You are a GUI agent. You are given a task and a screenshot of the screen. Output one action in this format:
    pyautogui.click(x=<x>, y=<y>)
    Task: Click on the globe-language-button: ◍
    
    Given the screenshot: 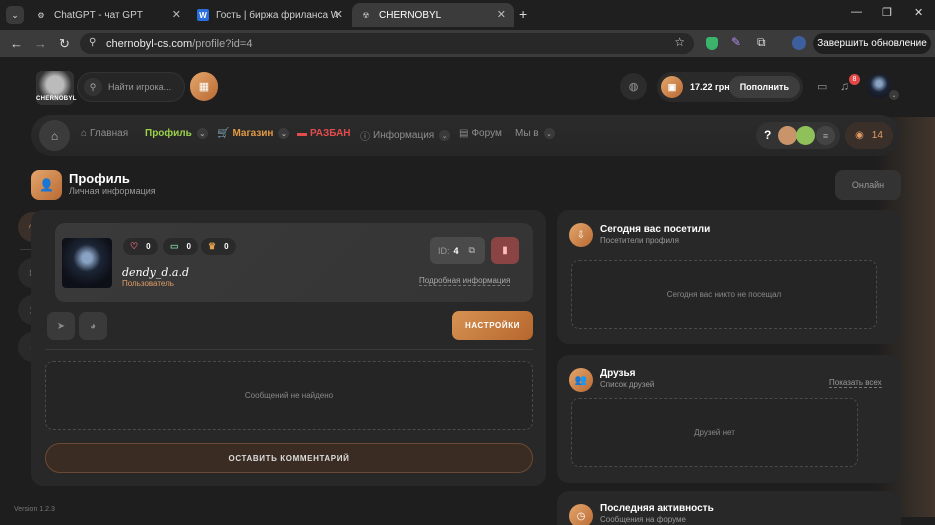 What is the action you would take?
    pyautogui.click(x=633, y=86)
    